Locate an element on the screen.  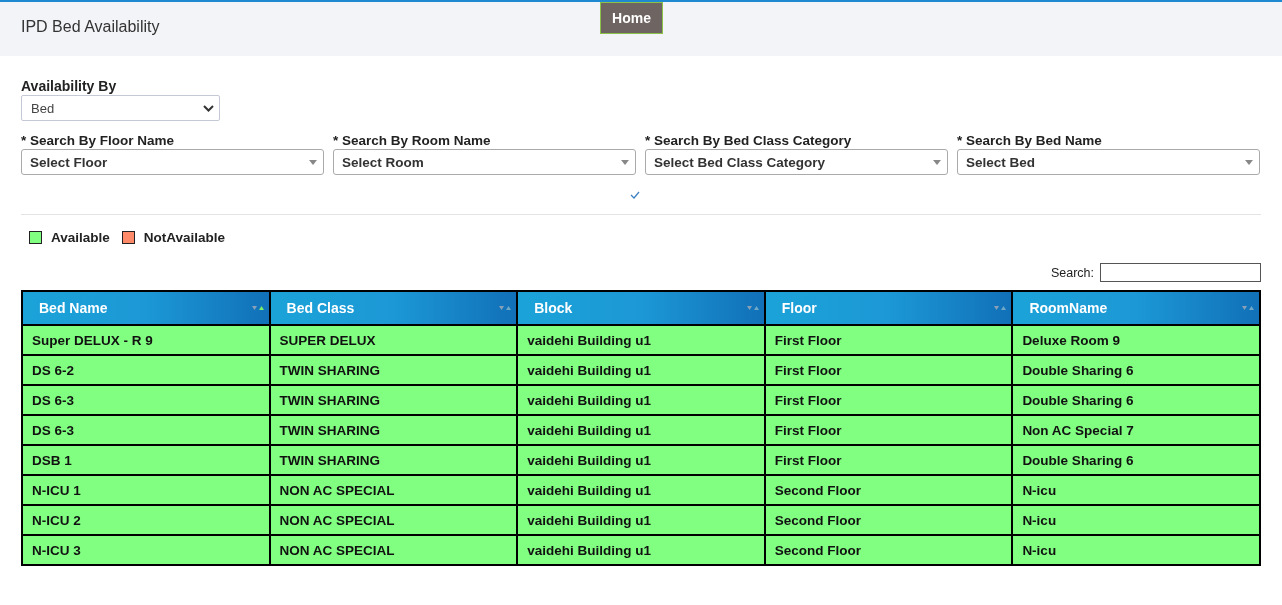
page-title: IPD Bed Availability is located at coordinates (90, 27).